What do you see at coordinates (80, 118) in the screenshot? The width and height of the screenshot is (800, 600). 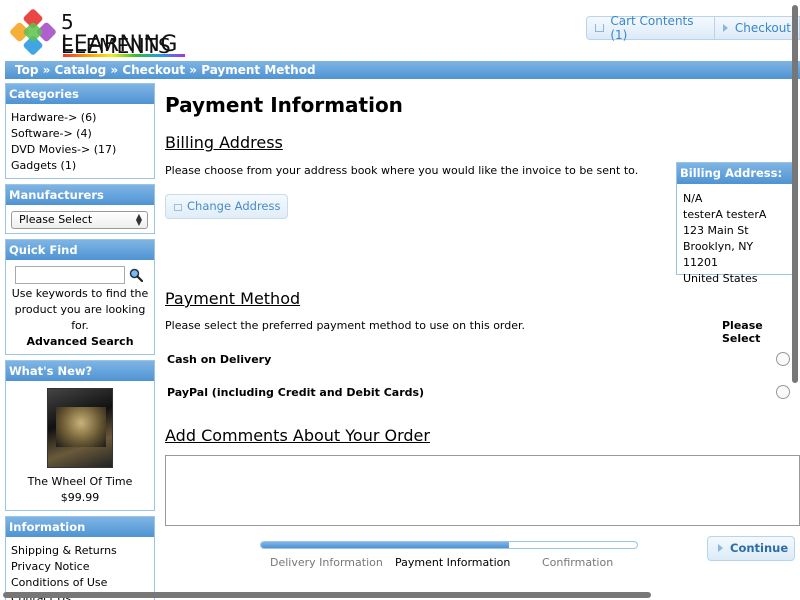 I see `category-hardware: Hardware-> (6)` at bounding box center [80, 118].